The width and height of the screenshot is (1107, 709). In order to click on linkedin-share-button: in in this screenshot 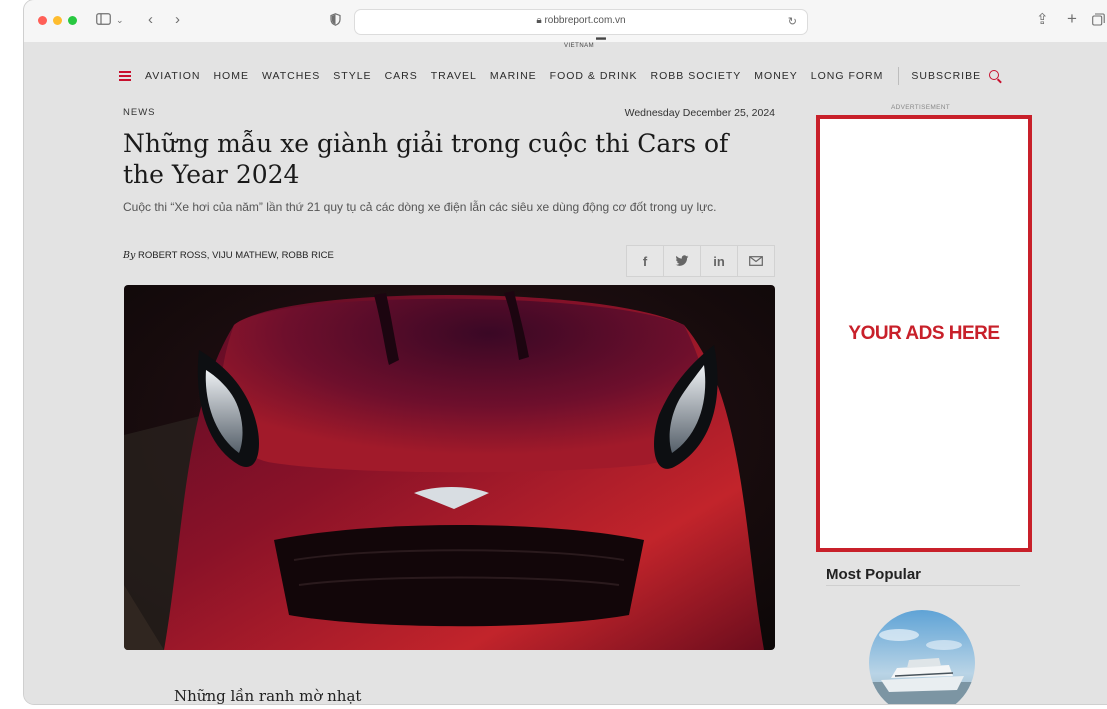, I will do `click(719, 261)`.